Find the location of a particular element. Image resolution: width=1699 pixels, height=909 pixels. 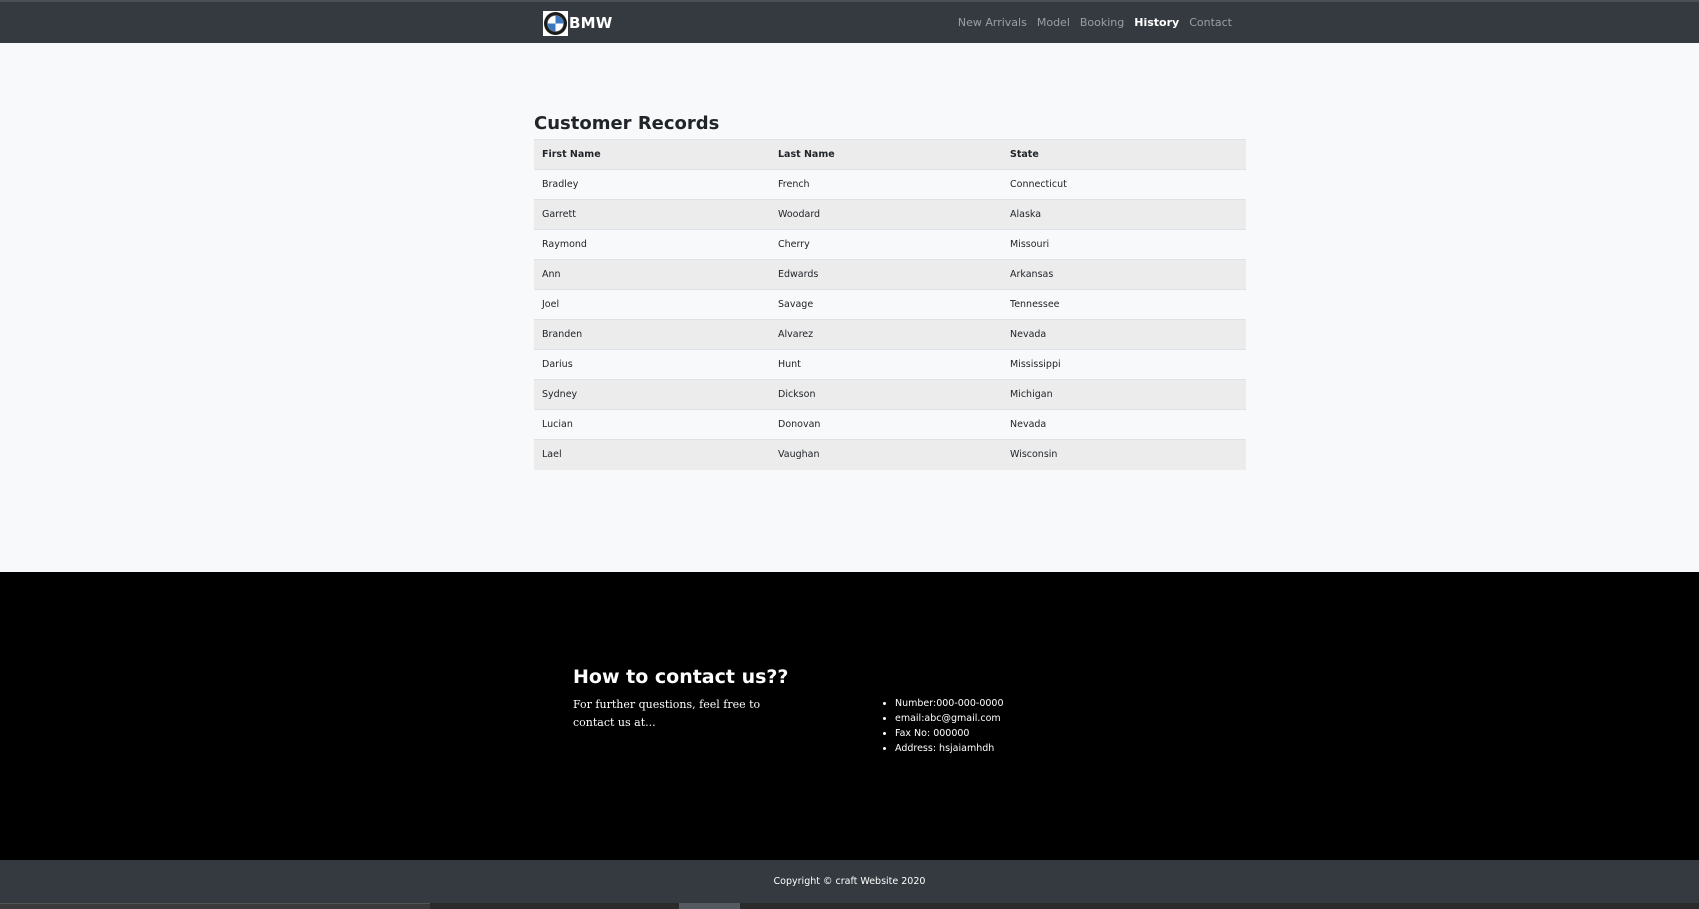

horizontal-scrollbar is located at coordinates (849, 906).